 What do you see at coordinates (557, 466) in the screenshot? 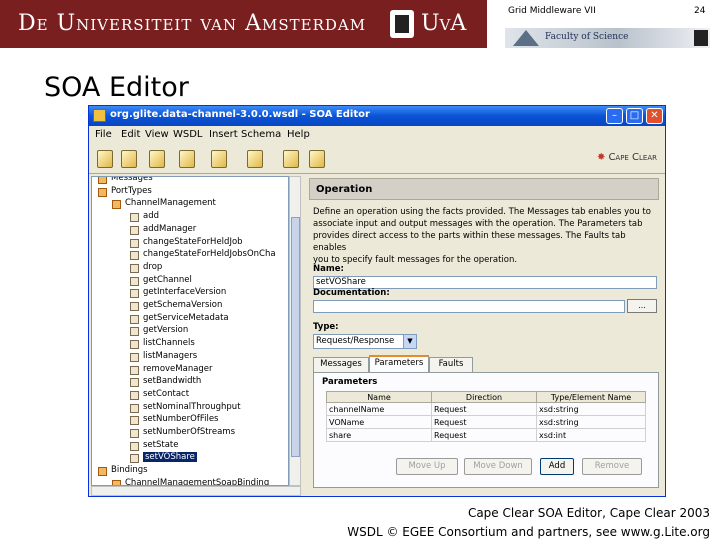
I see `add-button: Add` at bounding box center [557, 466].